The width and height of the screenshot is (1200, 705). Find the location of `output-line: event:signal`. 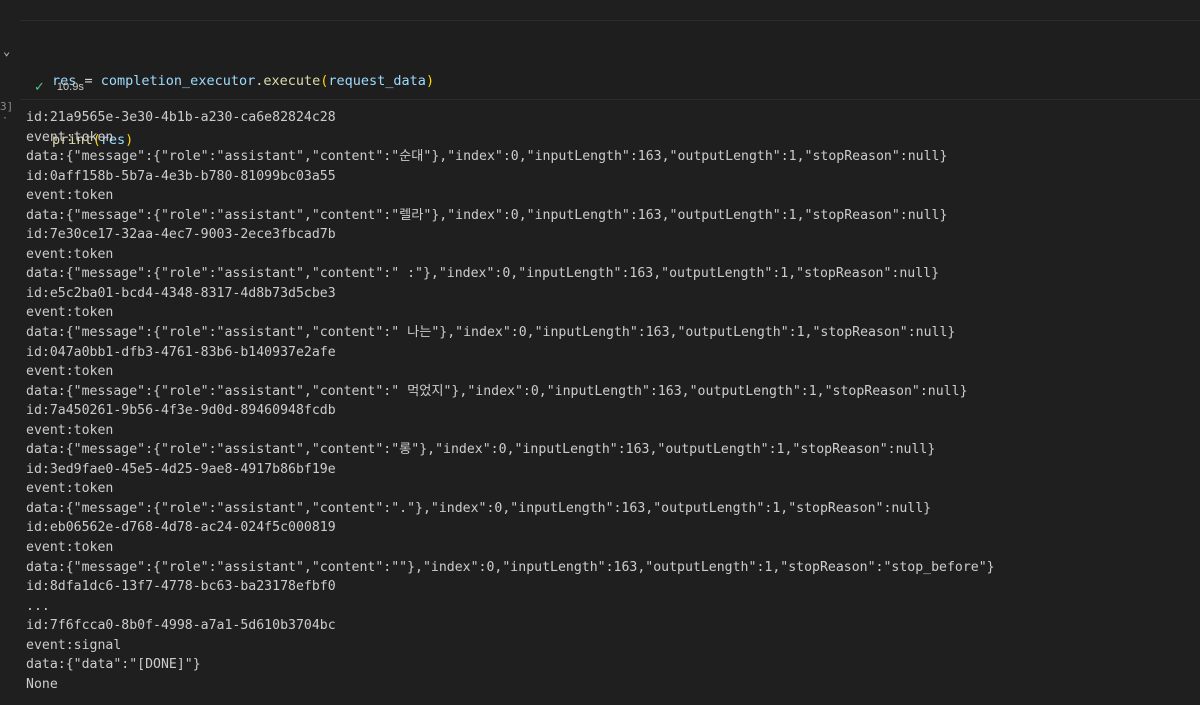

output-line: event:signal is located at coordinates (74, 645).